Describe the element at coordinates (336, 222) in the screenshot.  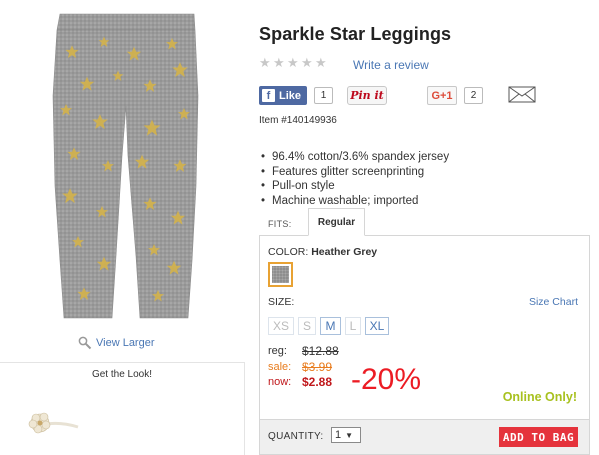
I see `tab-regular: Regular` at that location.